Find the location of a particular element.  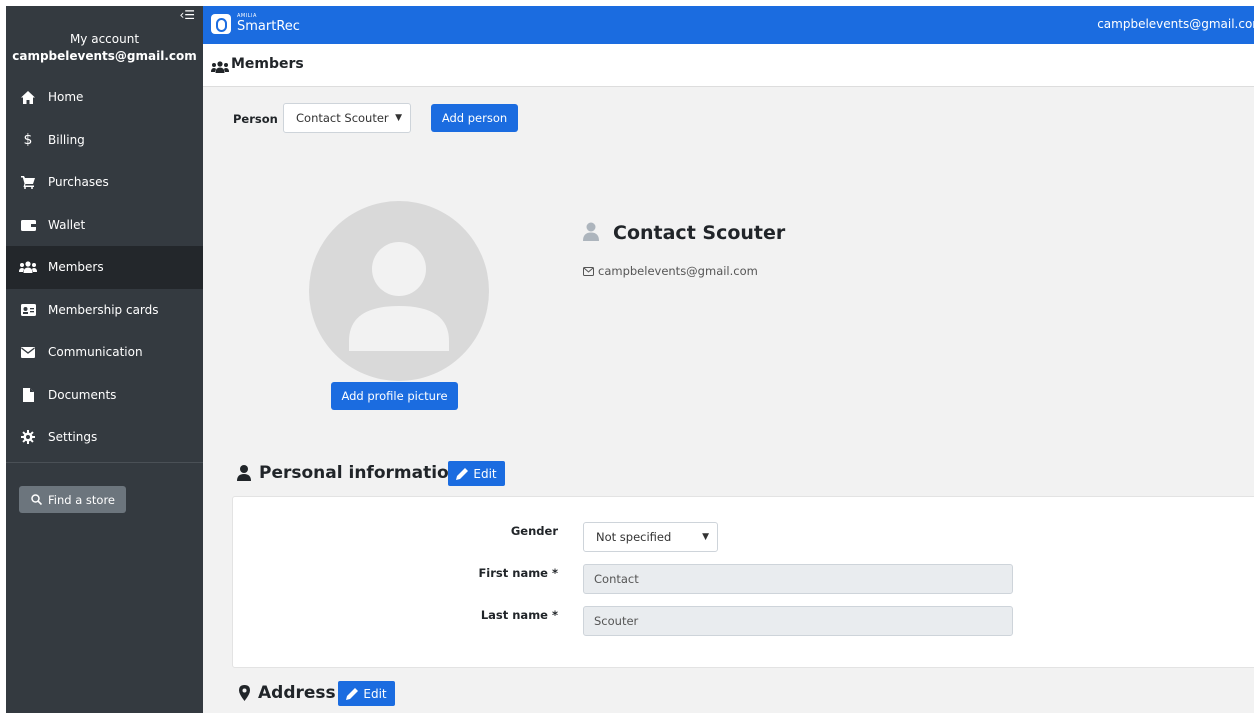

account-email: campbelevents@gmail.com is located at coordinates (104, 56).